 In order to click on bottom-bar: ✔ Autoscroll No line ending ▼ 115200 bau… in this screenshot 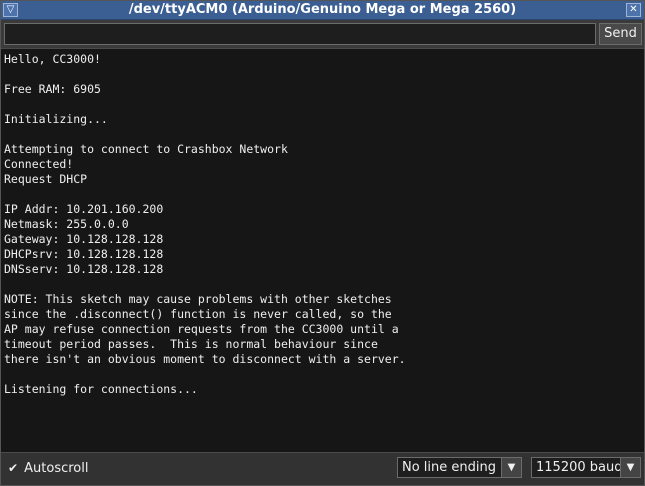, I will do `click(322, 469)`.